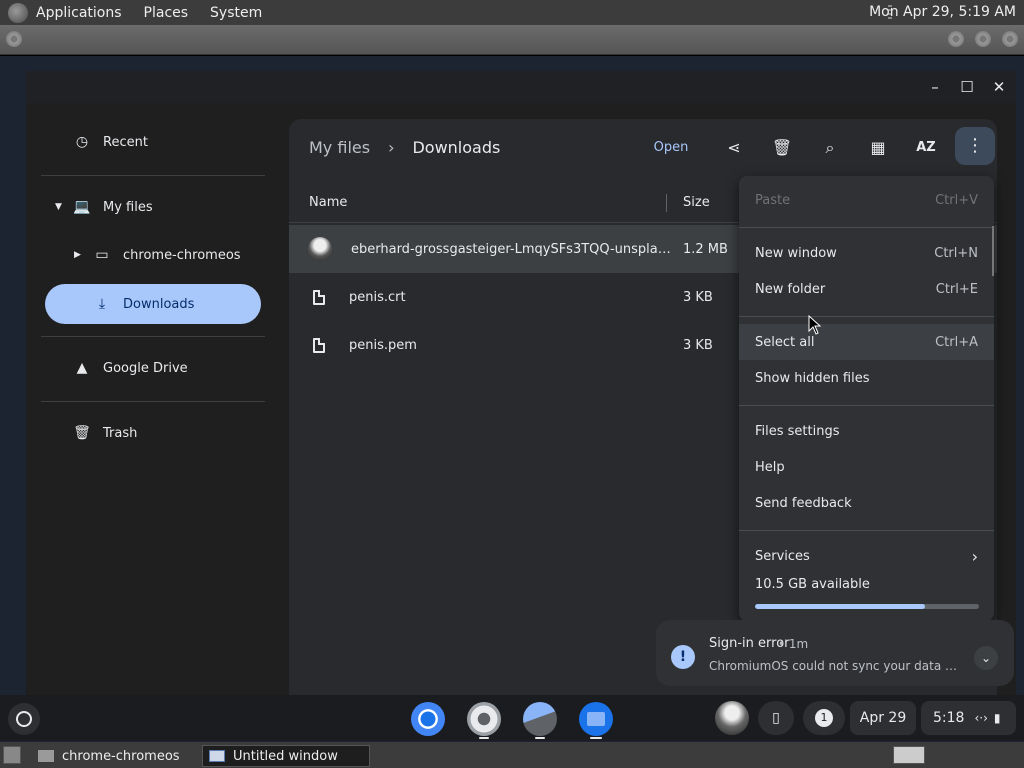 The height and width of the screenshot is (768, 1024). Describe the element at coordinates (926, 148) in the screenshot. I see `sort-icon: AZ` at that location.